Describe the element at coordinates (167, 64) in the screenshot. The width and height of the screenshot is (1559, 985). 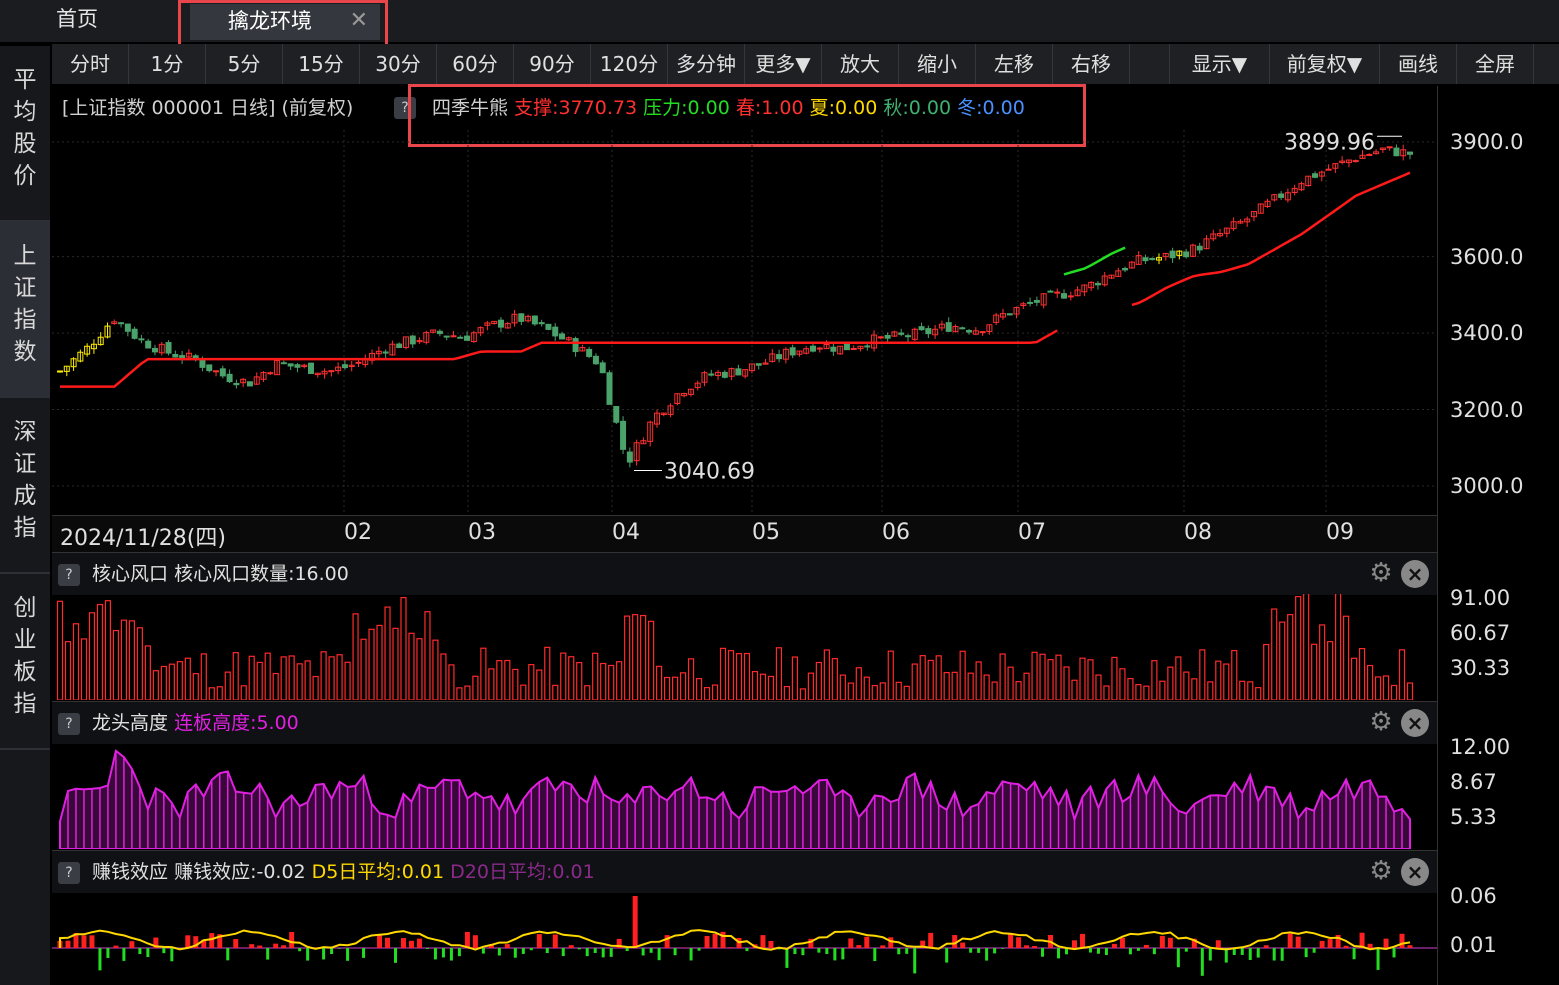
I see `toolbar-button-1: 1分` at that location.